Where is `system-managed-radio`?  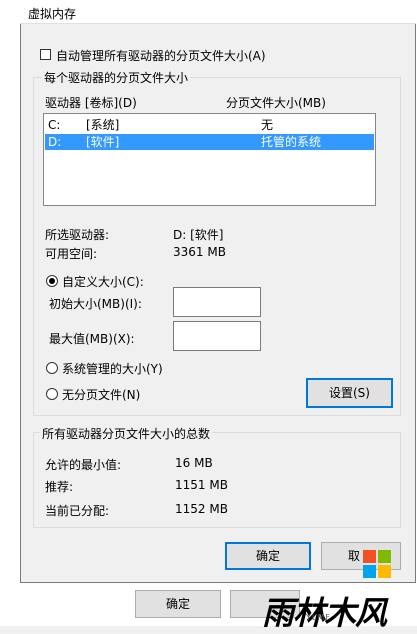 system-managed-radio is located at coordinates (52, 368).